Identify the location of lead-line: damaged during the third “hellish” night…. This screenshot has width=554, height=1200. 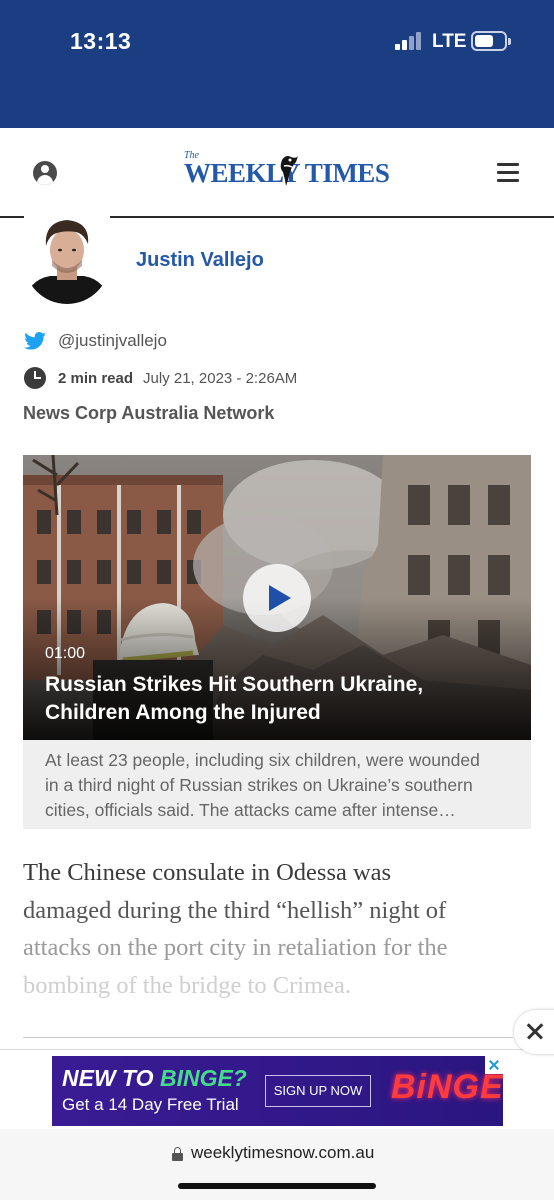
(235, 910).